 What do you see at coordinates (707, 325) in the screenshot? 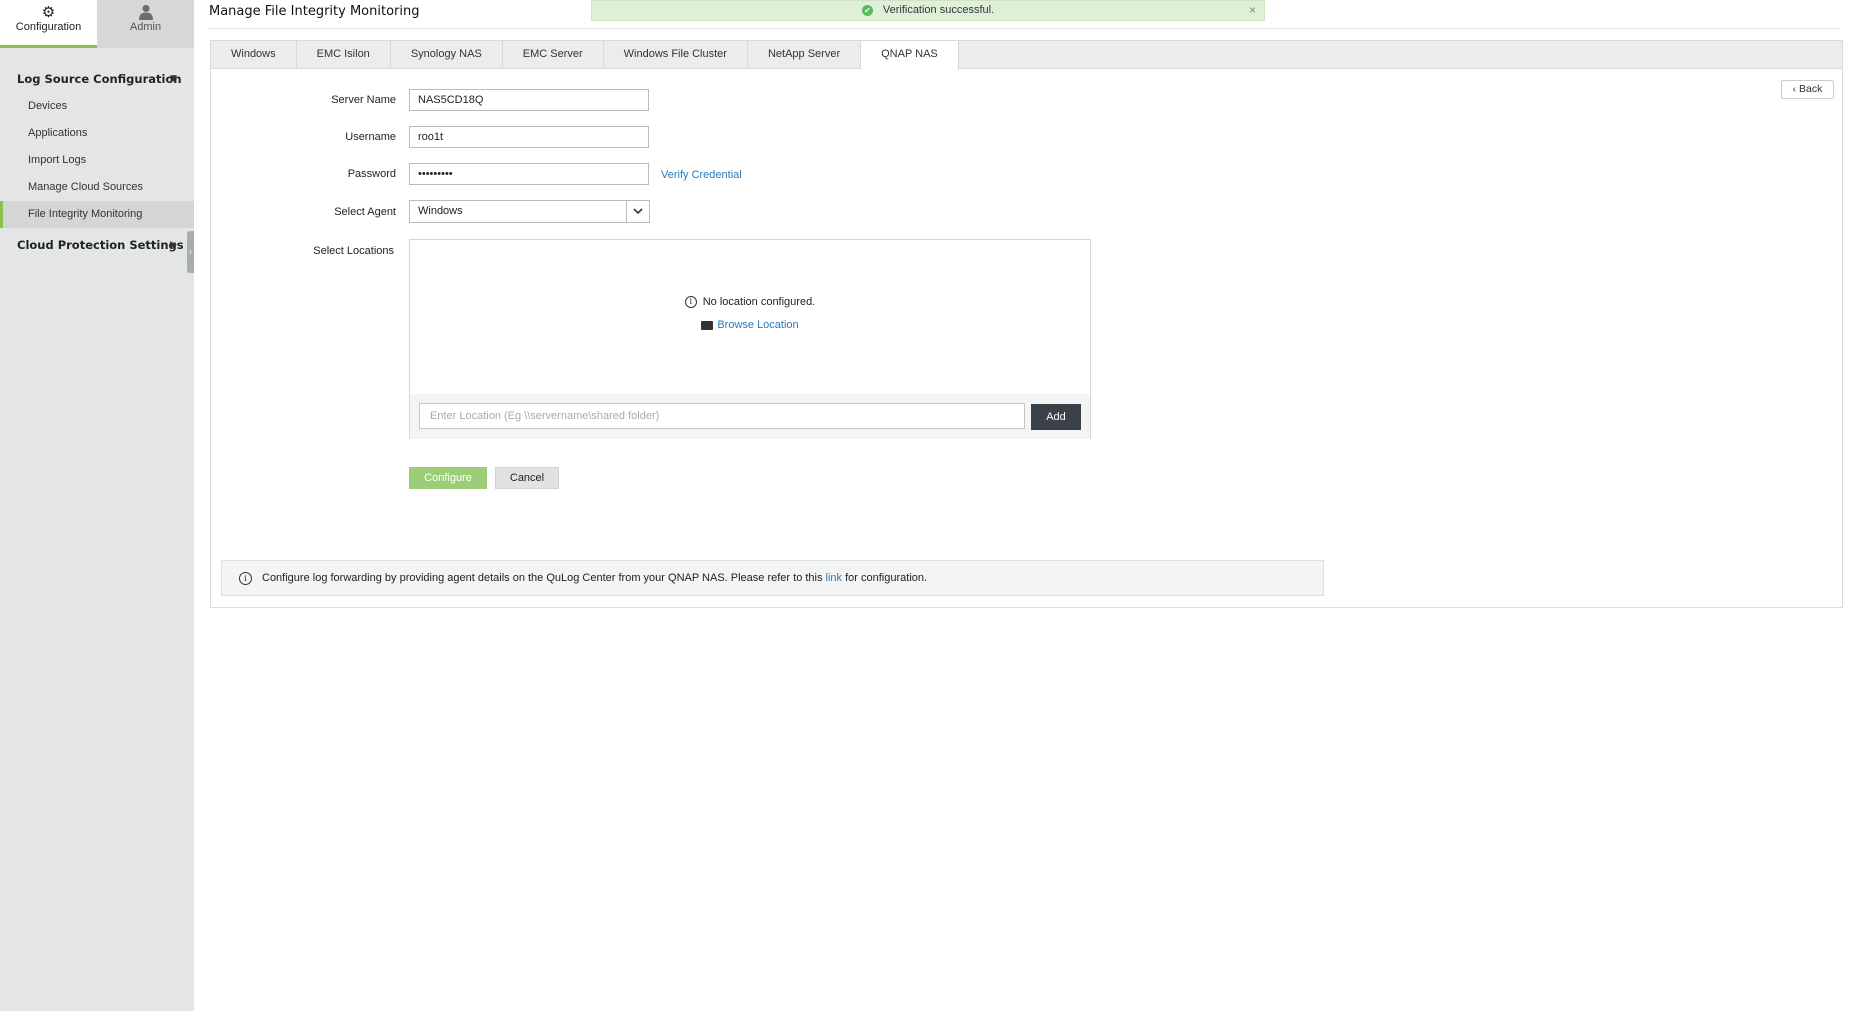
I see `folder-search-icon` at bounding box center [707, 325].